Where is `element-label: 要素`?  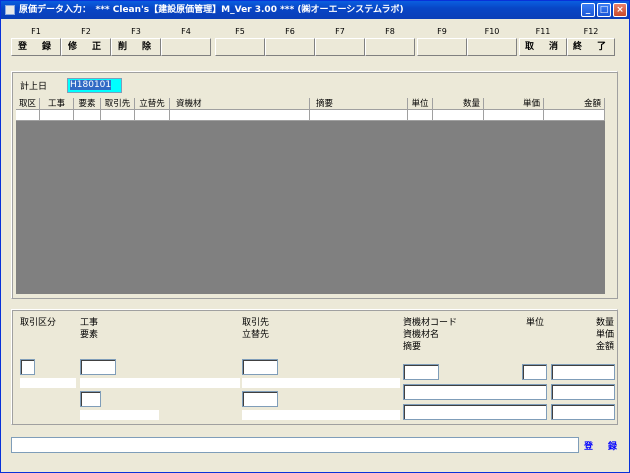
element-label: 要素 is located at coordinates (89, 335).